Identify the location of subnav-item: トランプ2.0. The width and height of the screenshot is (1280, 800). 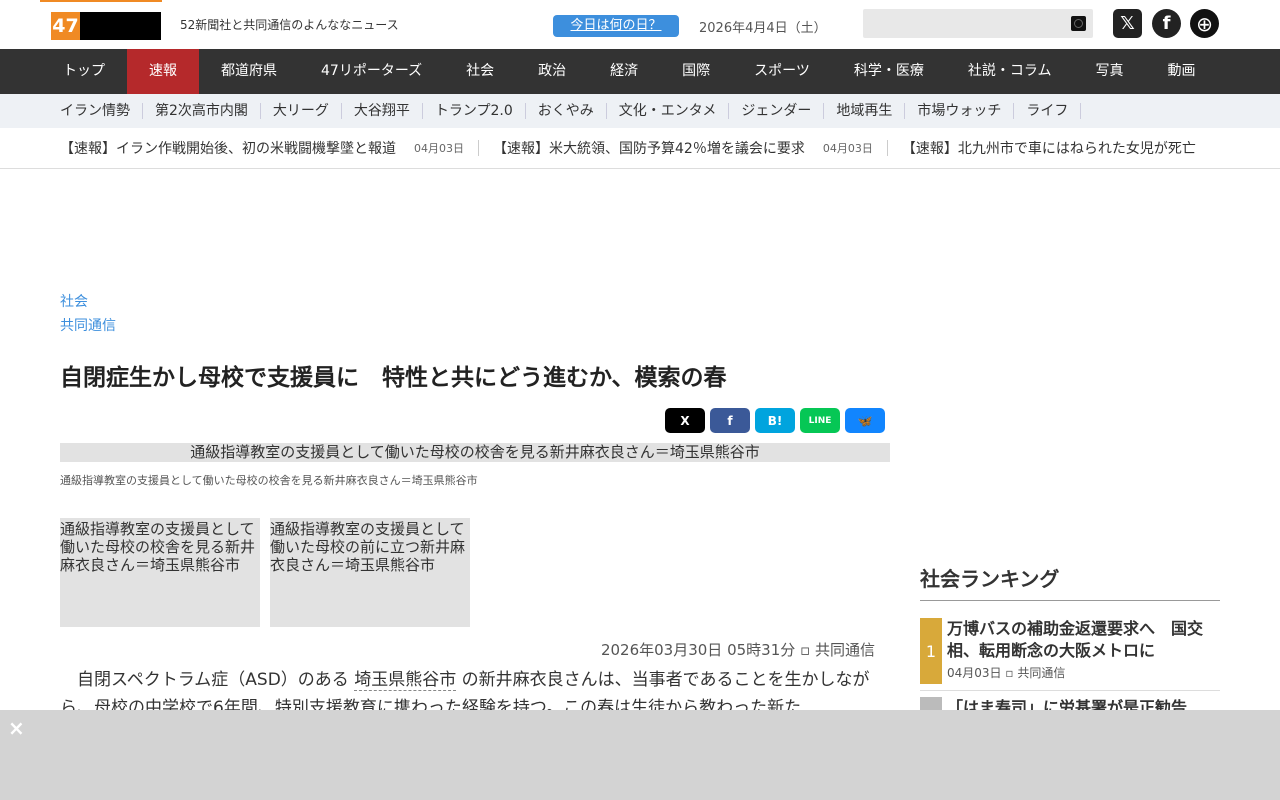
(474, 111).